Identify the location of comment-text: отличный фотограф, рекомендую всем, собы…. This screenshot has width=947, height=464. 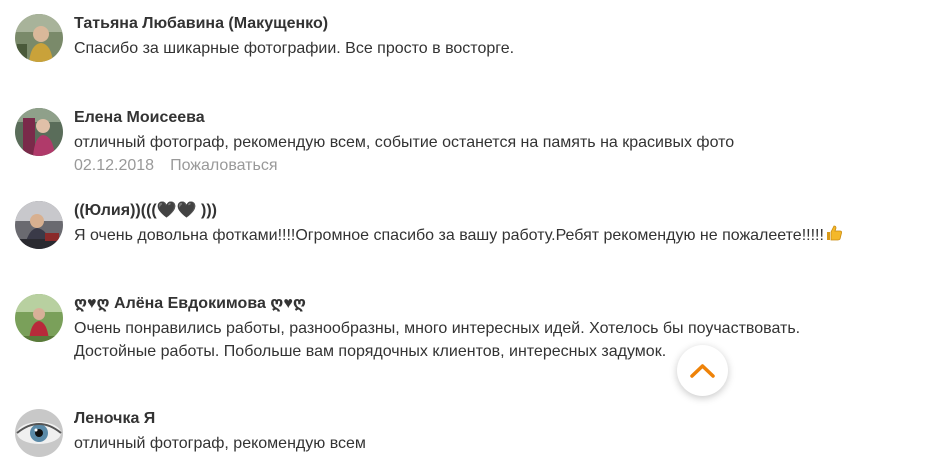
(404, 142).